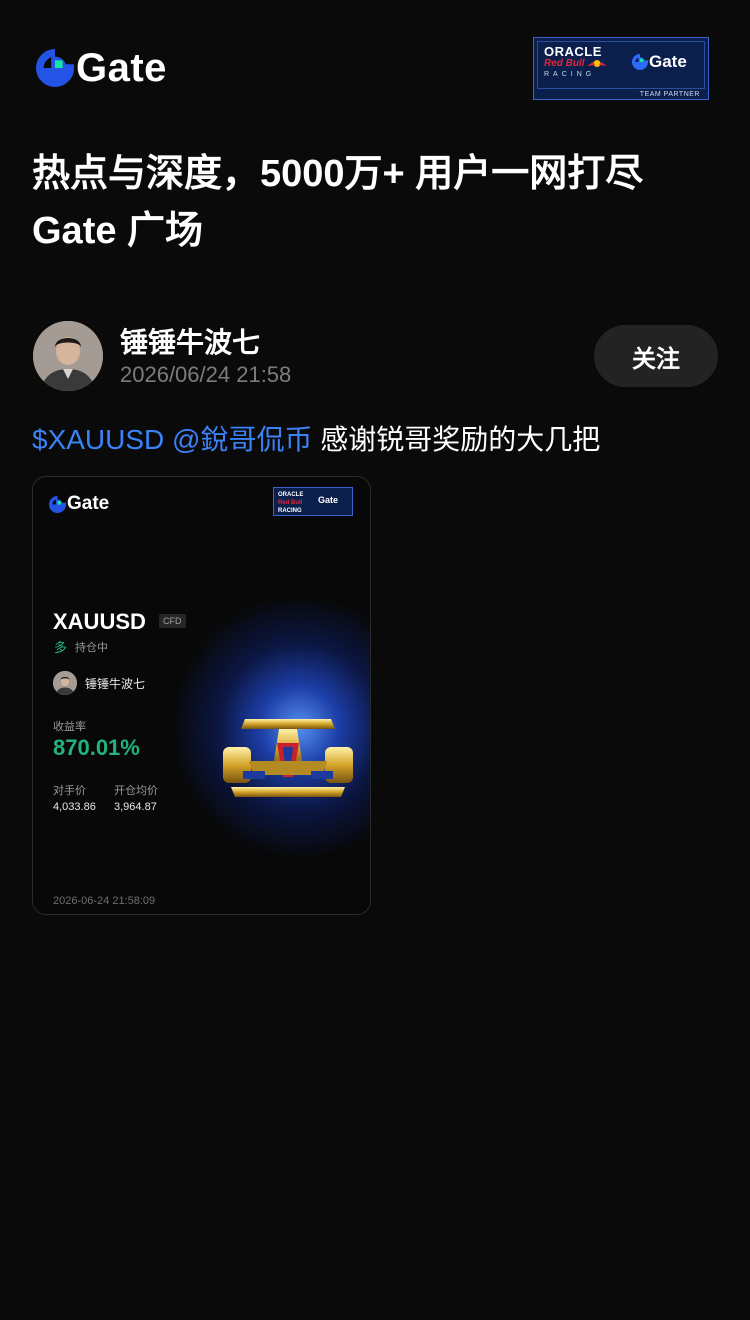 Image resolution: width=750 pixels, height=1320 pixels. What do you see at coordinates (456, 439) in the screenshot?
I see `post-body-text: 感谢锐哥奖励的大几把` at bounding box center [456, 439].